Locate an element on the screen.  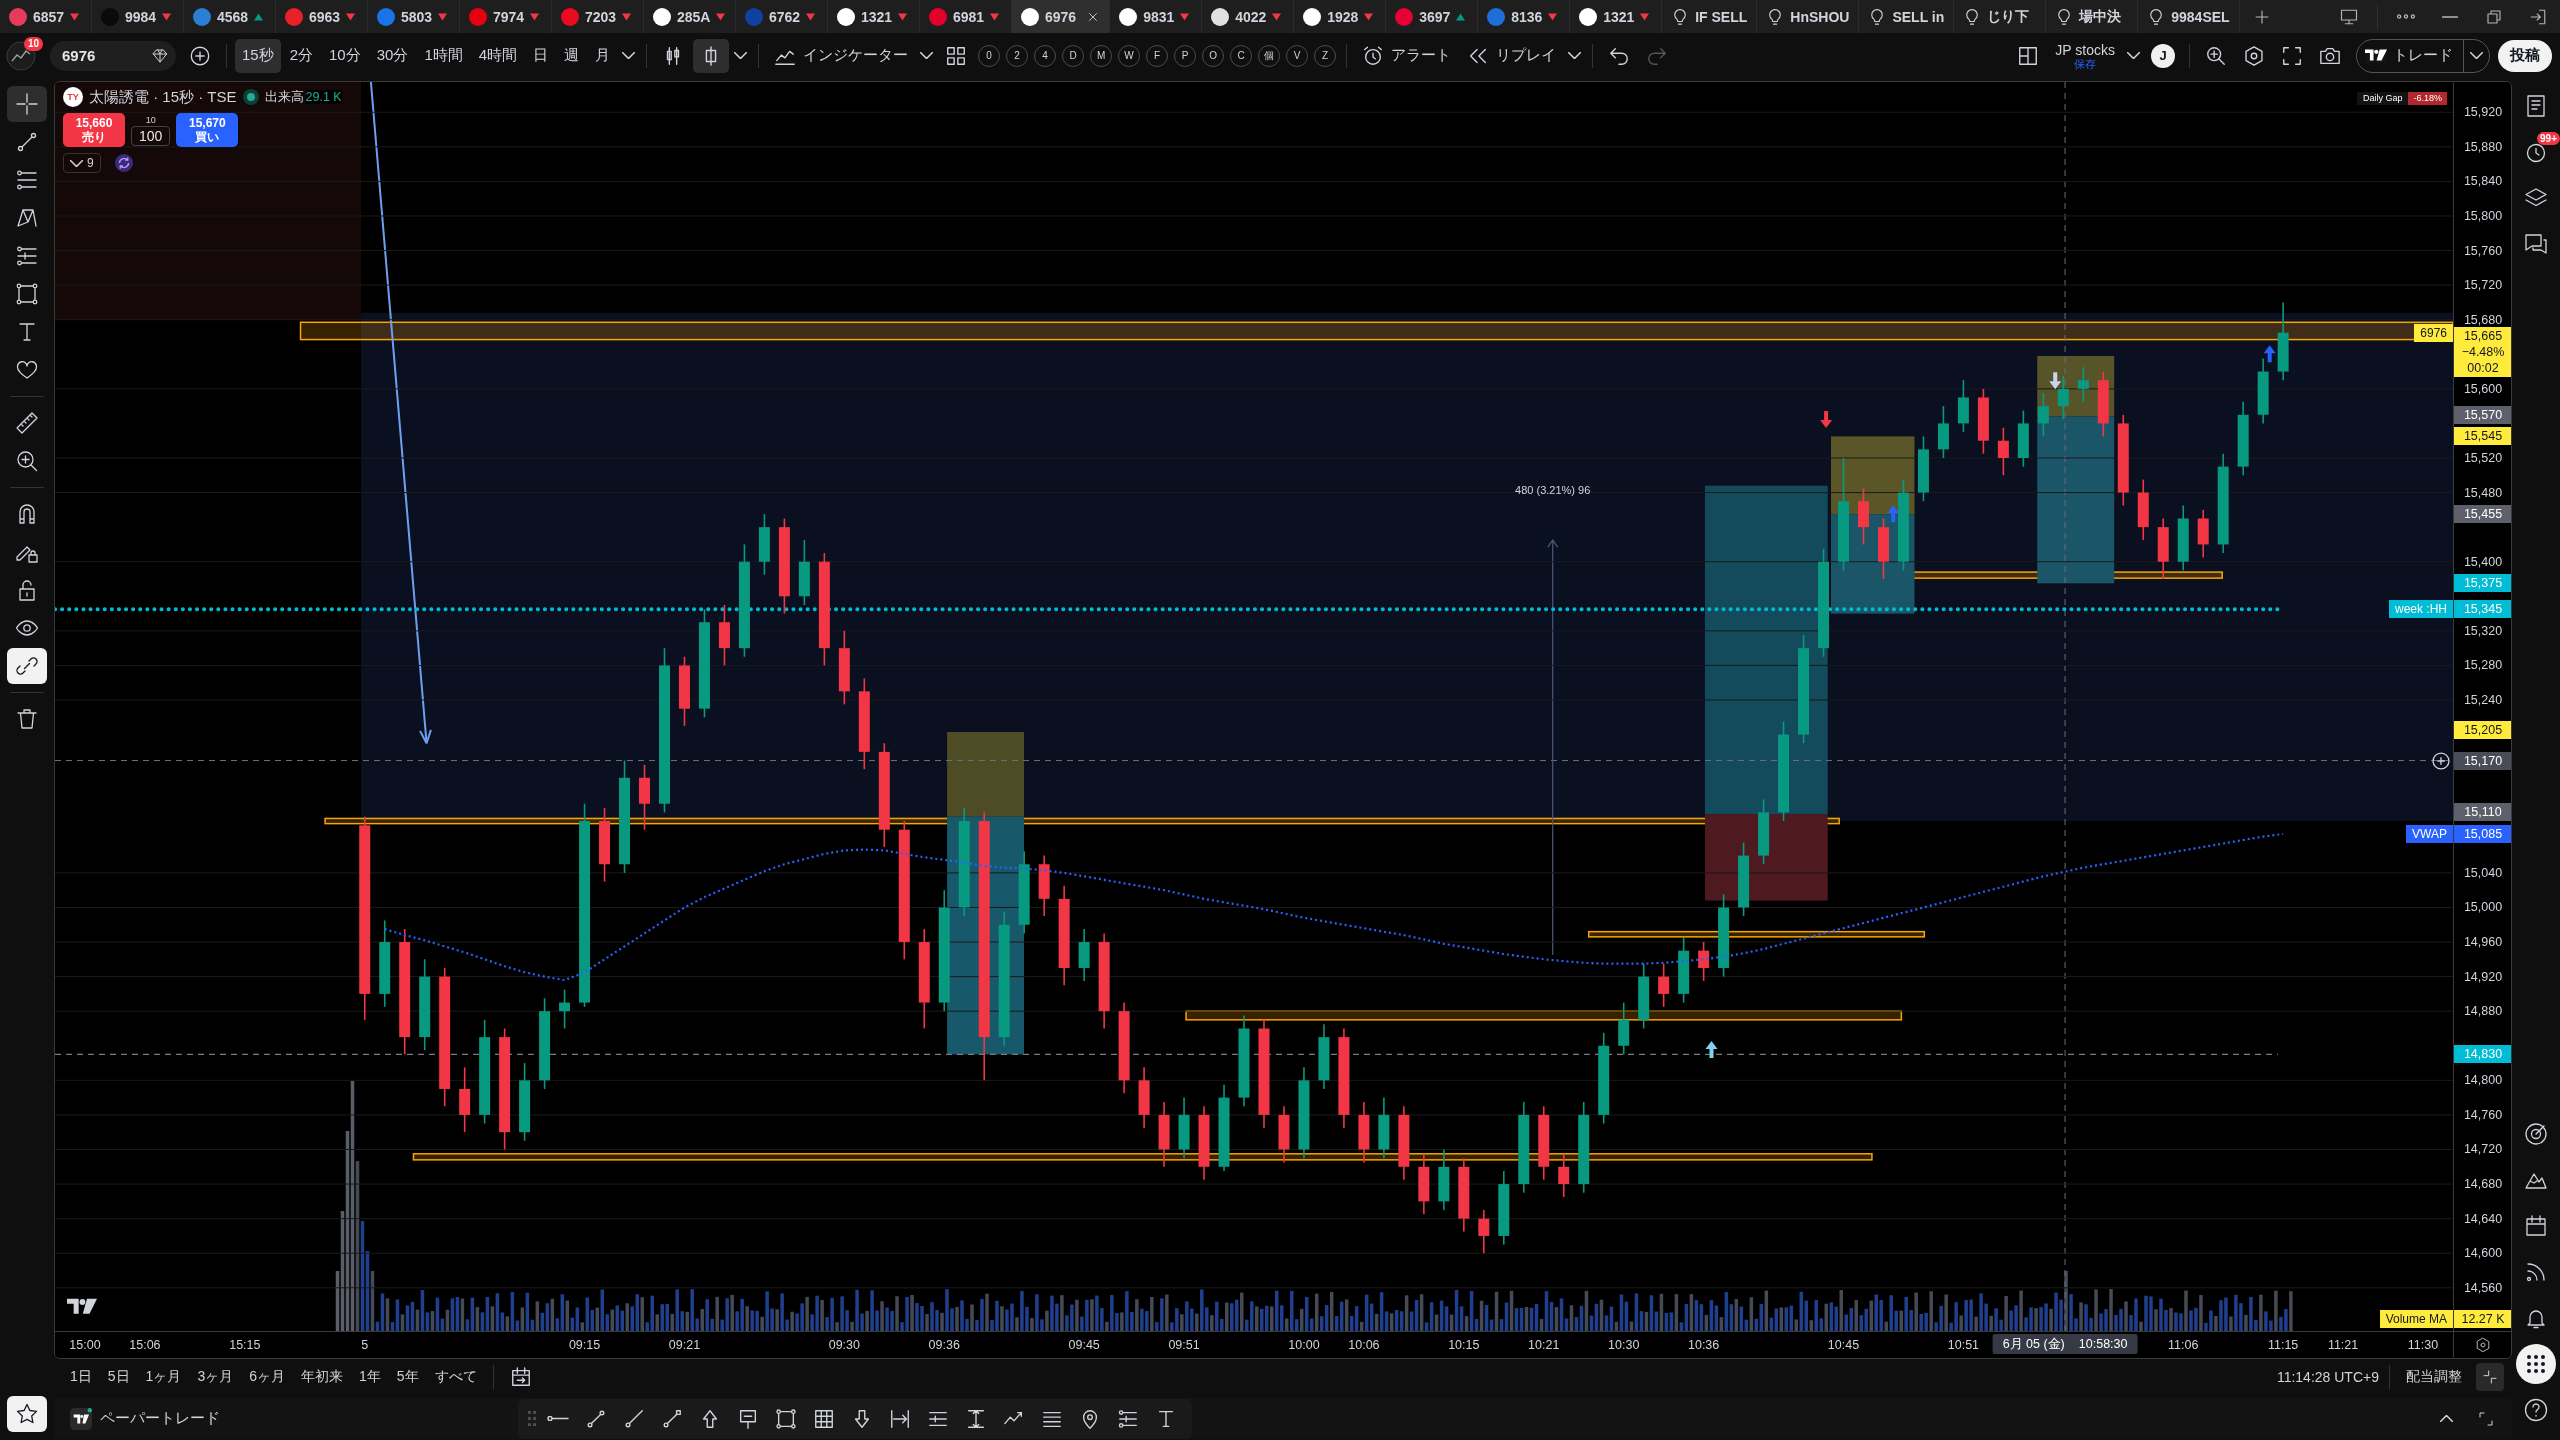
price-tick: 15,240 is located at coordinates (2483, 700).